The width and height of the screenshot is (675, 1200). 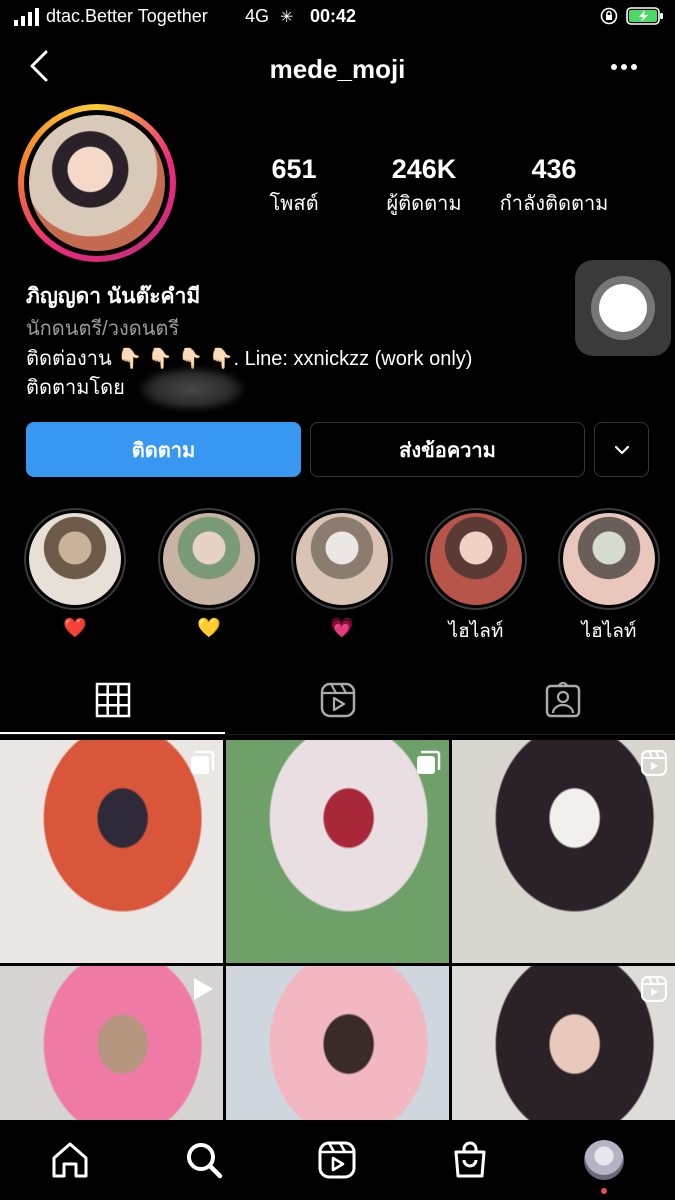 What do you see at coordinates (554, 204) in the screenshot?
I see `following-count-label: กำลังติดตาม` at bounding box center [554, 204].